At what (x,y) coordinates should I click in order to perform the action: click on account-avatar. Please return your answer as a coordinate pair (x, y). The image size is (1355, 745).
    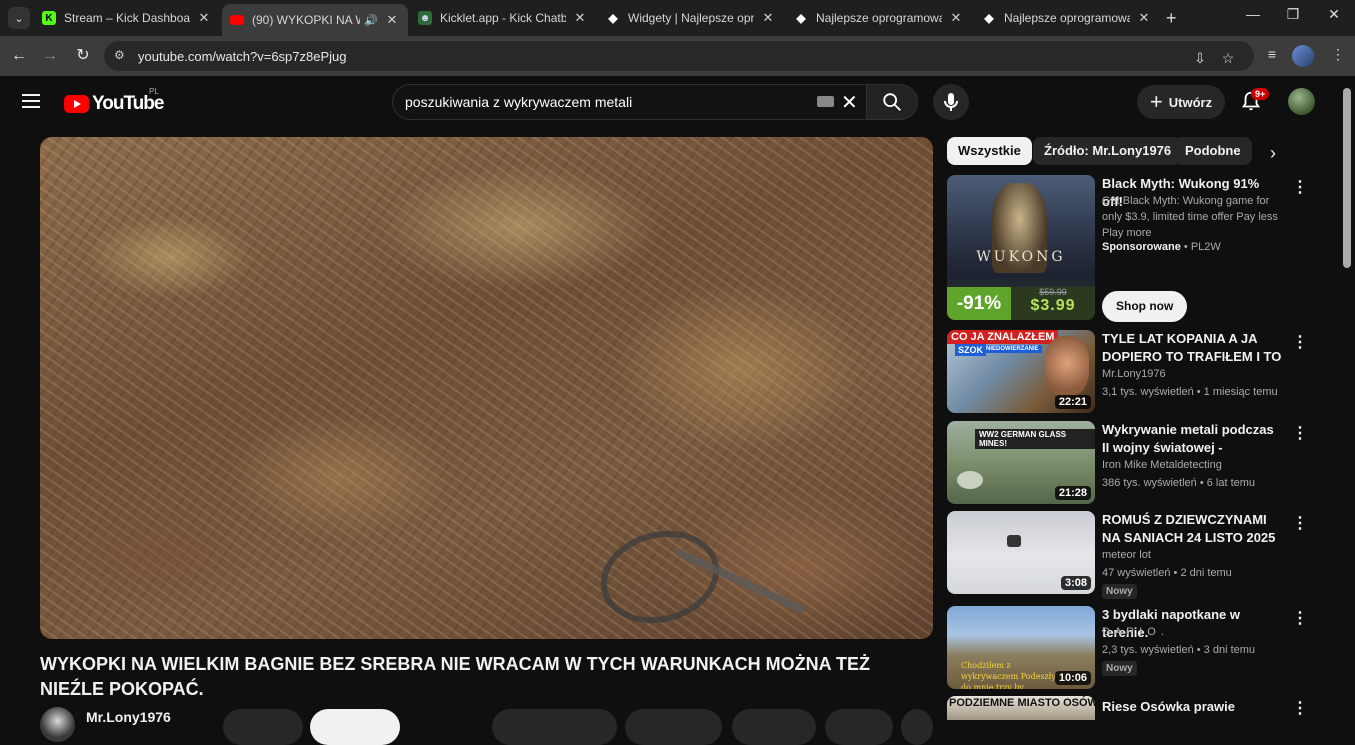
    Looking at the image, I should click on (1301, 101).